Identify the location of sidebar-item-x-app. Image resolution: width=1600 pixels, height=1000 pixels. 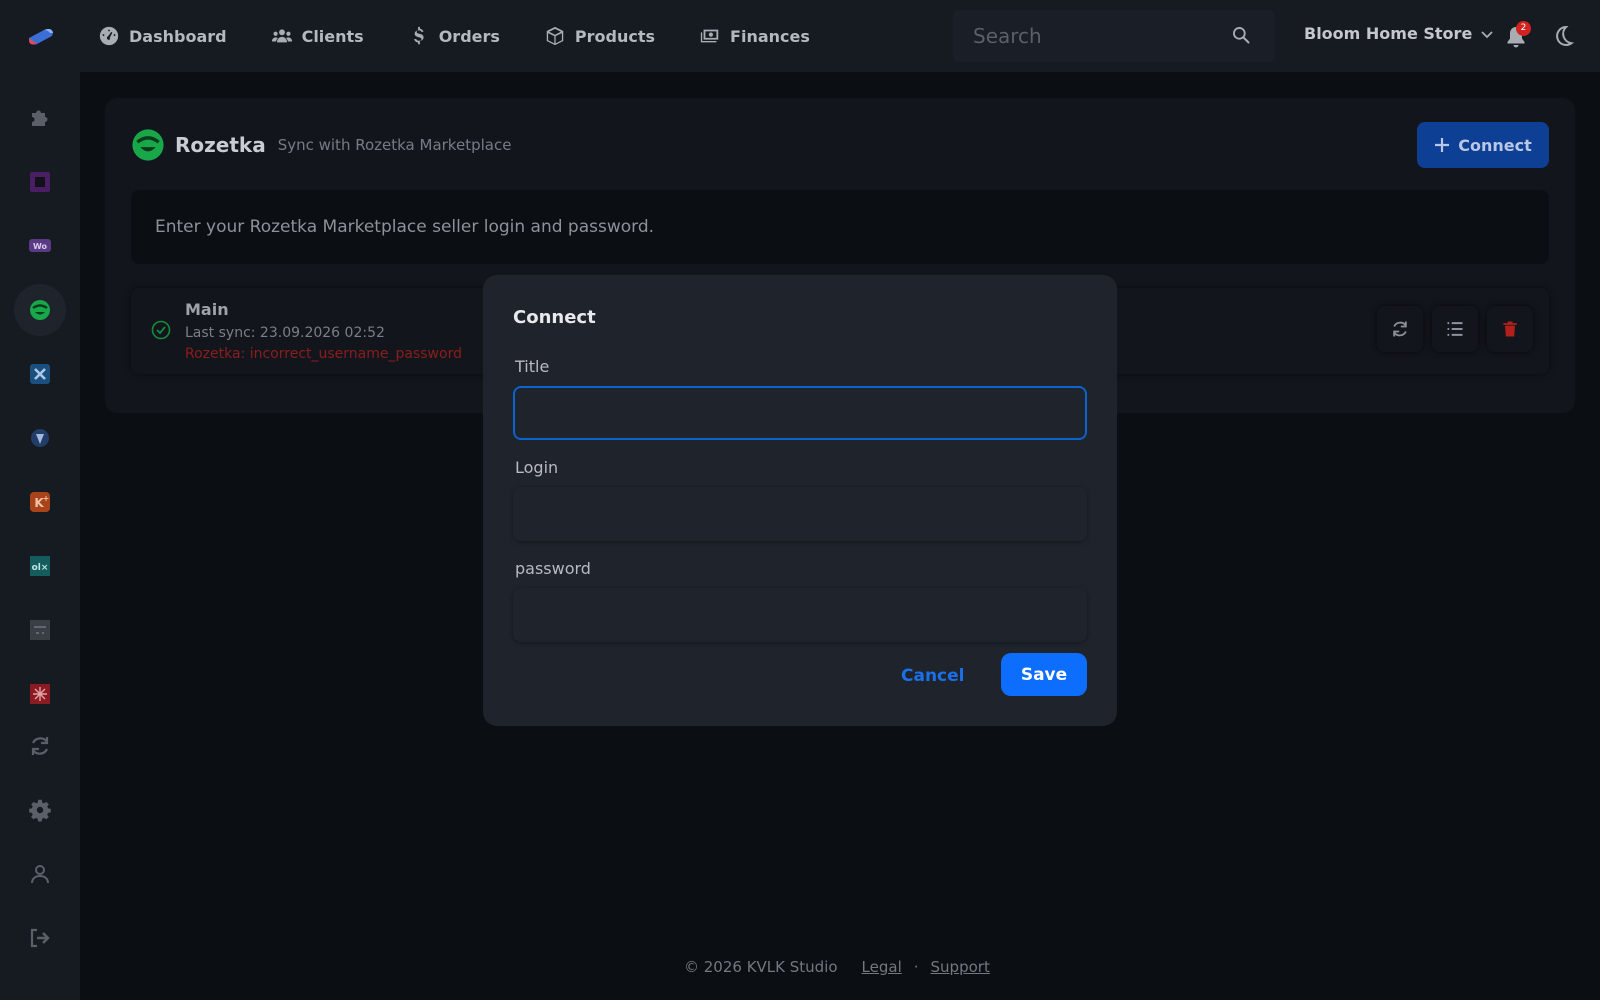
(40, 374).